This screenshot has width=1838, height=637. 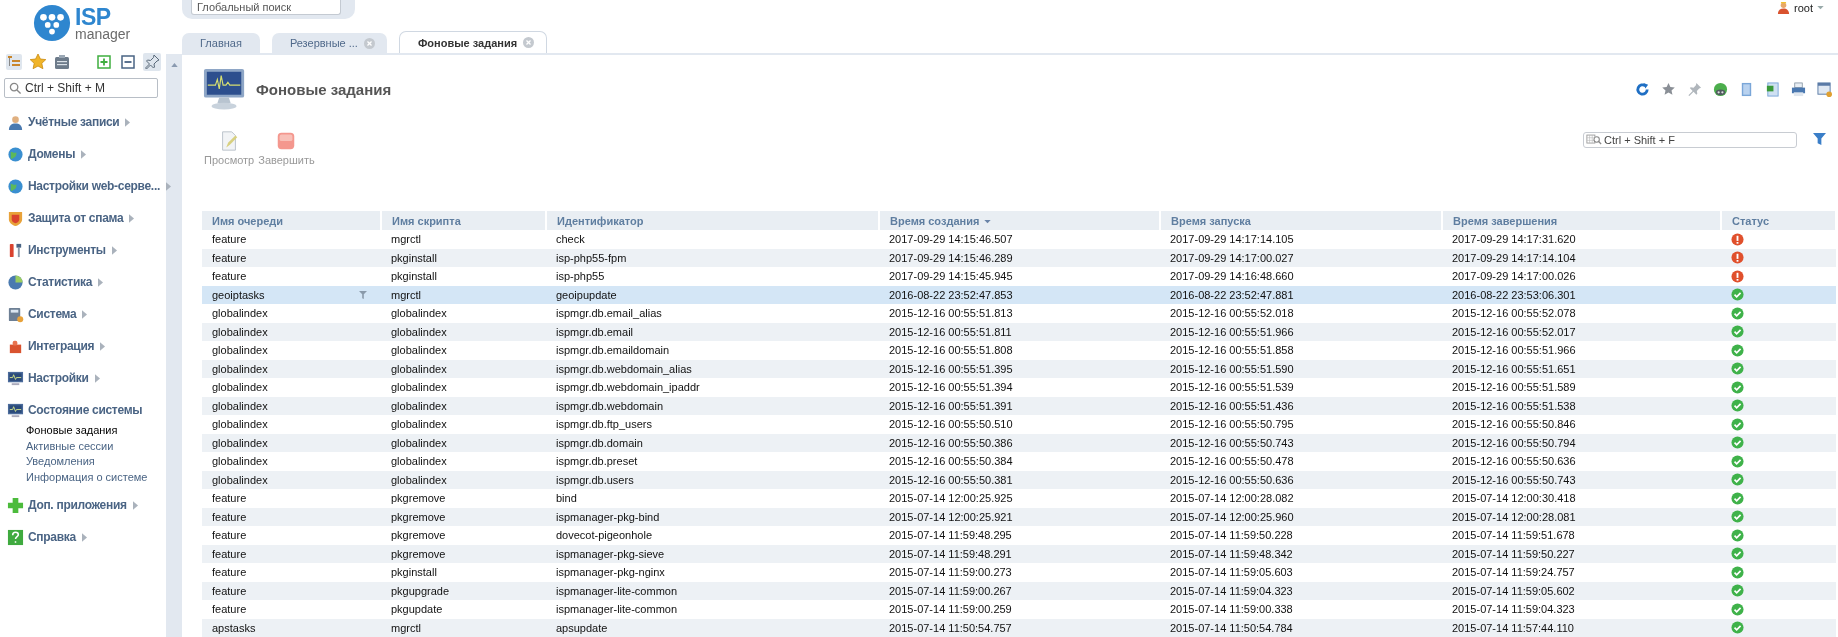 I want to click on table-cell: 2017-09-29 14:17:14.104, so click(x=1581, y=257).